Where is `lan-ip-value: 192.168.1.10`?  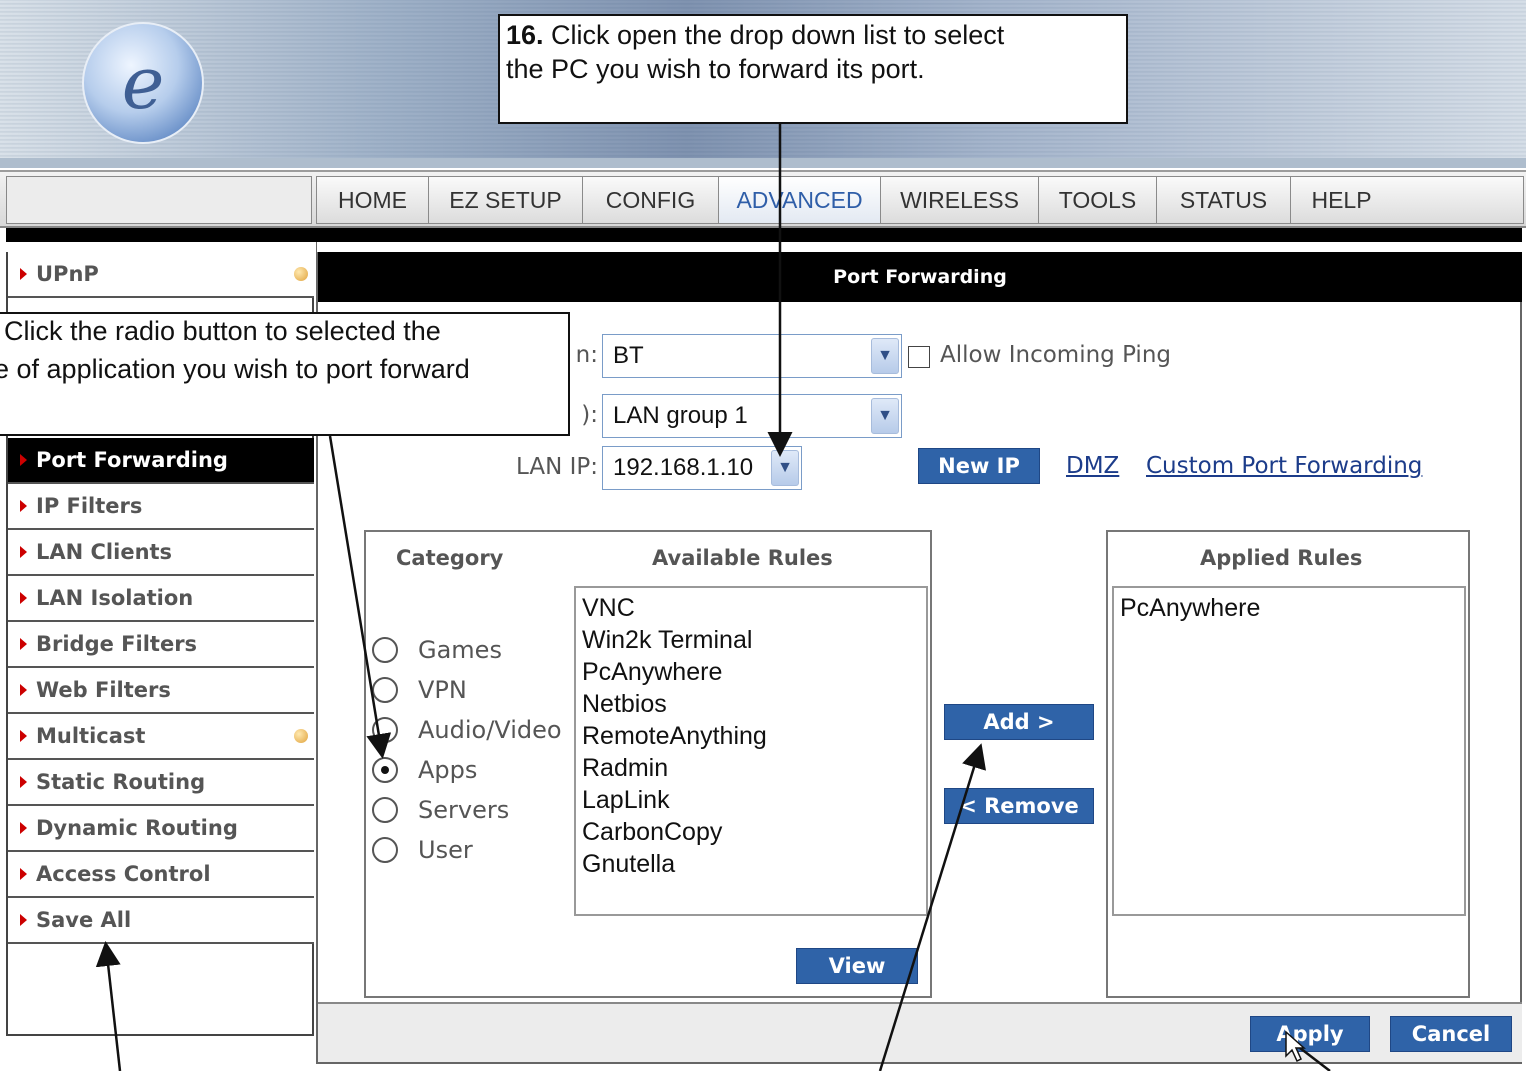 lan-ip-value: 192.168.1.10 is located at coordinates (683, 467).